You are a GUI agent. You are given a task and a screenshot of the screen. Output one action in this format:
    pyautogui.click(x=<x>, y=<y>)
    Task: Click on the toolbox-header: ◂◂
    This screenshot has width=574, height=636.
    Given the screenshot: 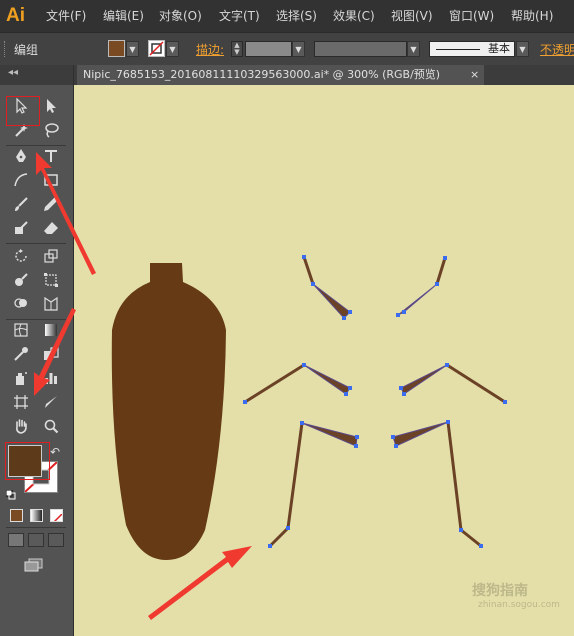 What is the action you would take?
    pyautogui.click(x=36, y=75)
    